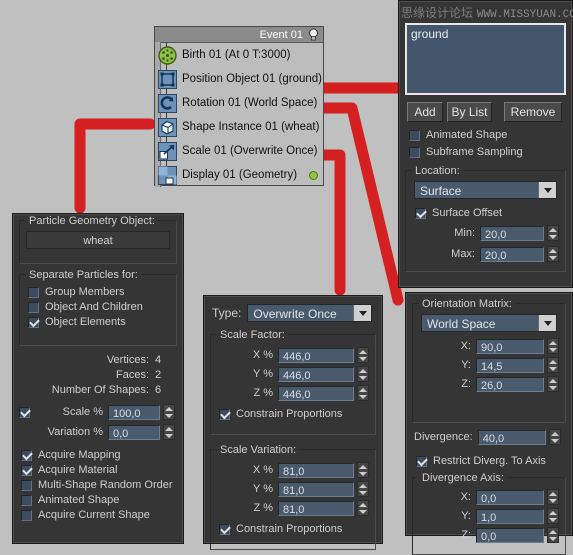 The width and height of the screenshot is (573, 555). What do you see at coordinates (553, 346) in the screenshot?
I see `orientation-x-spinner` at bounding box center [553, 346].